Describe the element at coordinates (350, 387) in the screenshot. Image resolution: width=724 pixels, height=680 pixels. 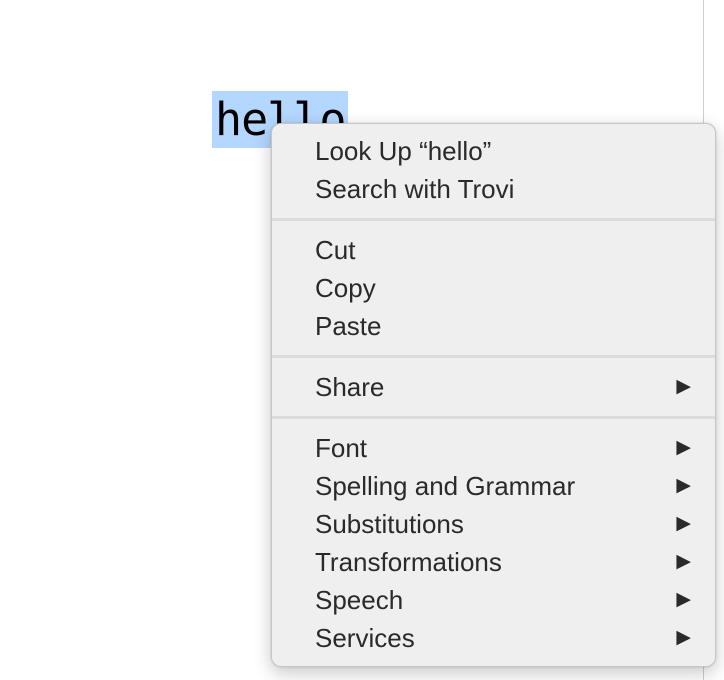
I see `menu-item-label: Share` at that location.